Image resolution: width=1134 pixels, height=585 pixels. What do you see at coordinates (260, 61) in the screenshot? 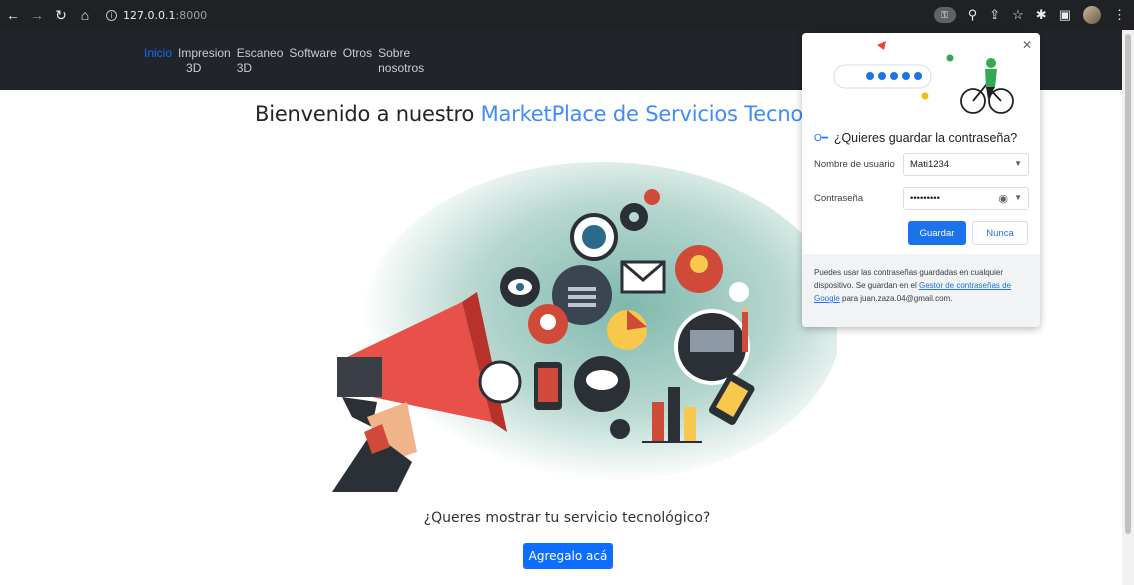
I see `nav-link-escaneo-3d: Escaneo 3D` at bounding box center [260, 61].